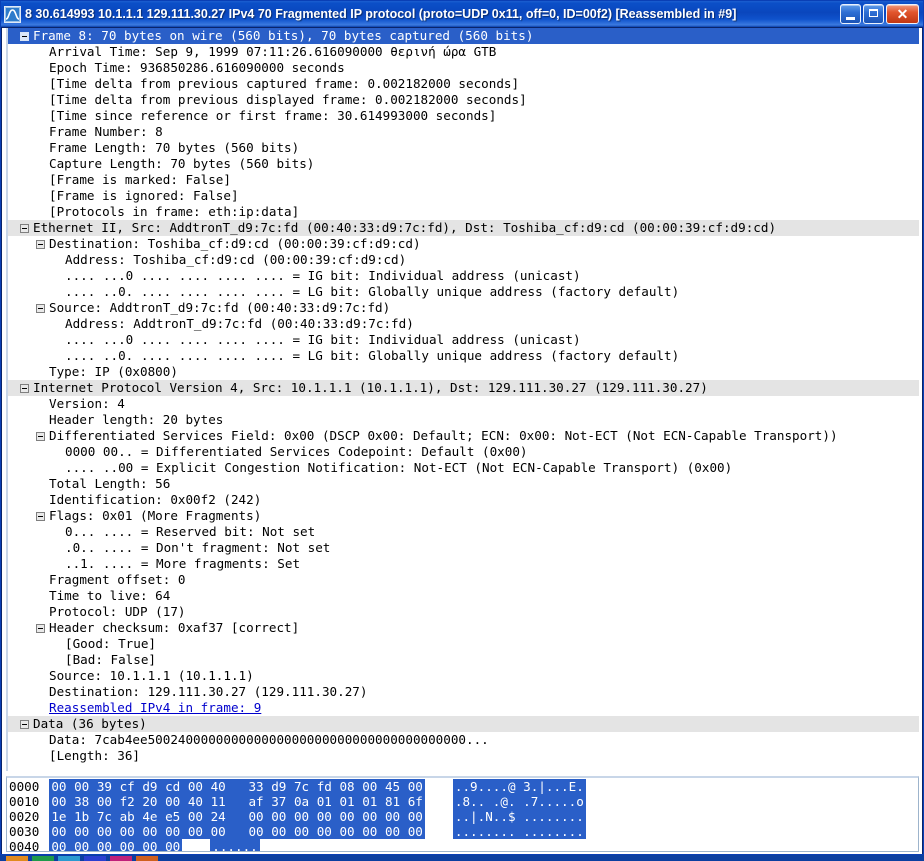 The width and height of the screenshot is (924, 861). I want to click on detail-row: .0.. .... = Don't fragment: Not set, so click(463, 548).